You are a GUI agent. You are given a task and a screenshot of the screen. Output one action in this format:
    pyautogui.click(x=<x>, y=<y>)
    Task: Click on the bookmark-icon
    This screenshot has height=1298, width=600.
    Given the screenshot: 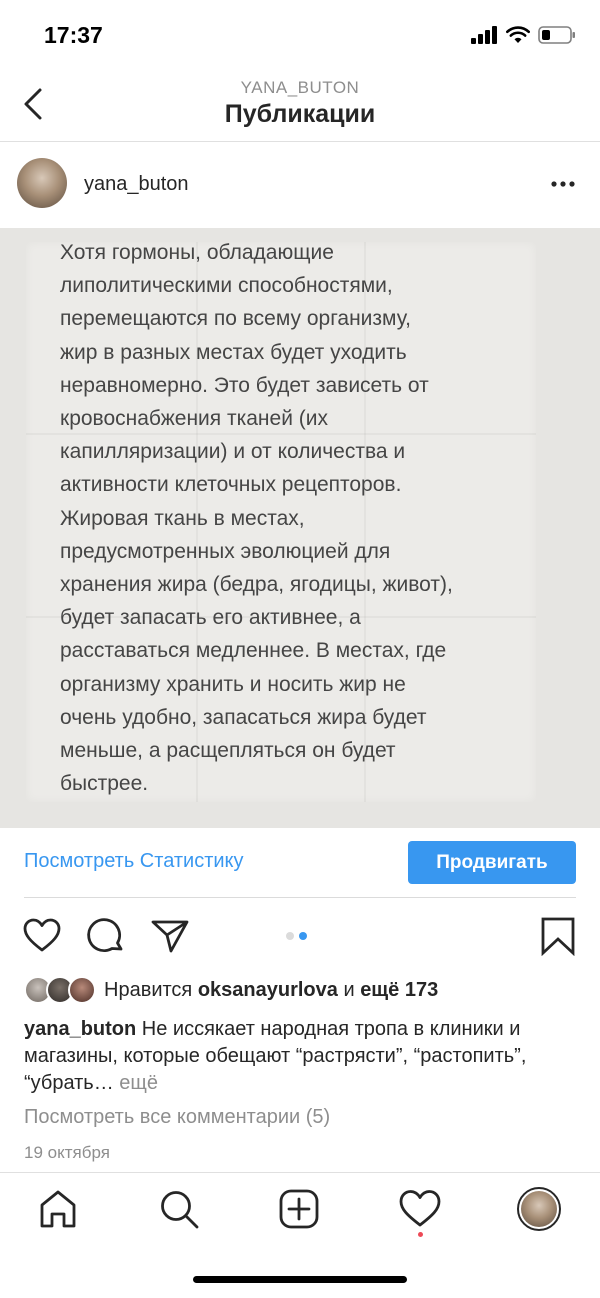 What is the action you would take?
    pyautogui.click(x=558, y=936)
    